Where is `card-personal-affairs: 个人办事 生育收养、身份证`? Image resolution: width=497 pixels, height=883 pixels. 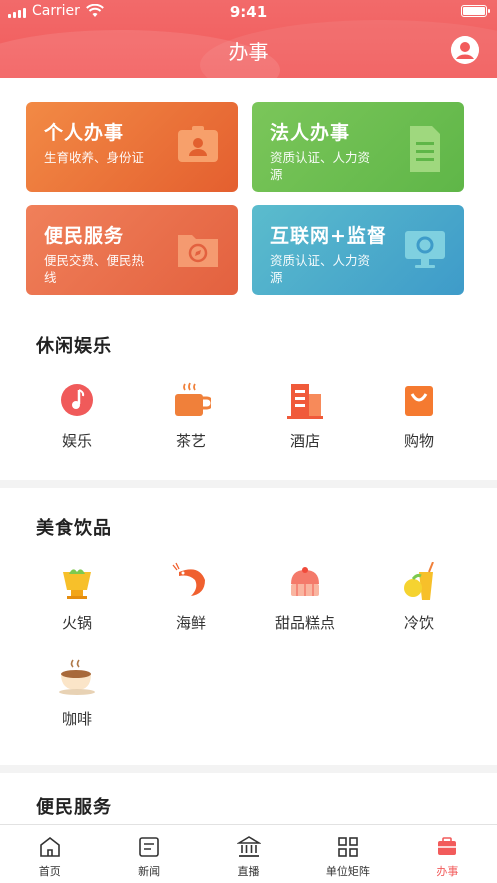 card-personal-affairs: 个人办事 生育收养、身份证 is located at coordinates (132, 147).